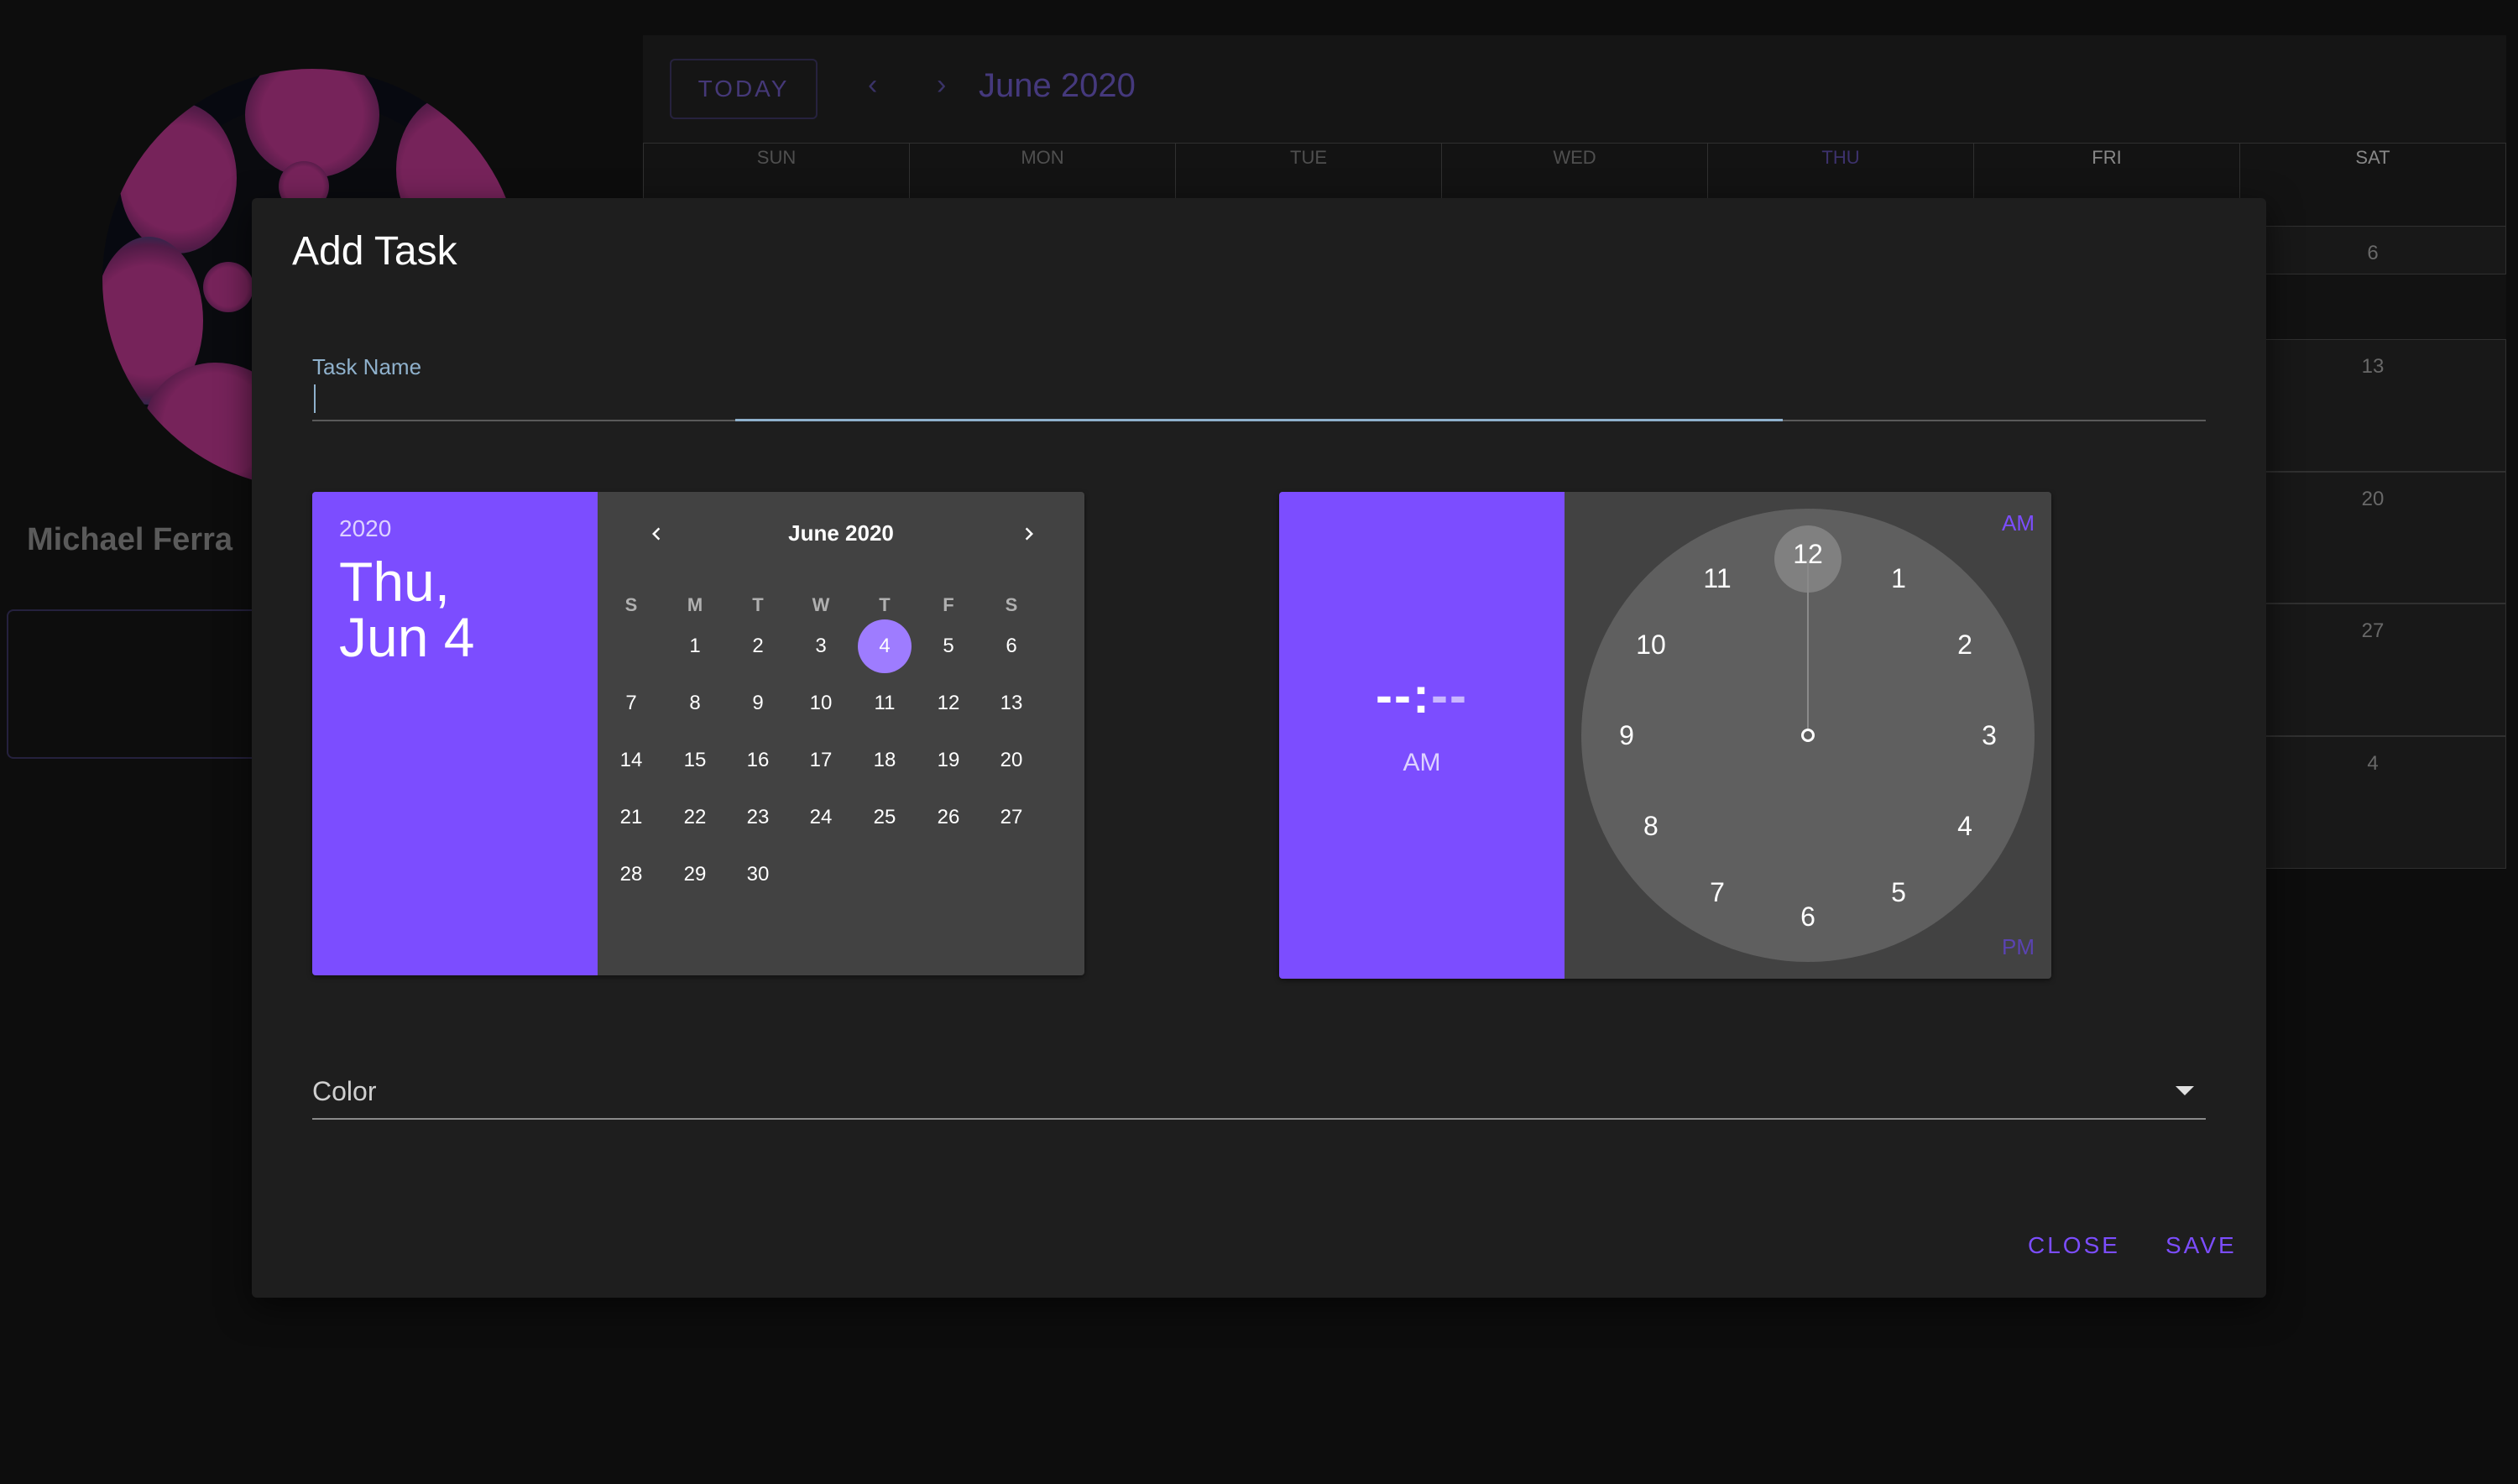  What do you see at coordinates (821, 703) in the screenshot?
I see `day-cell: 10` at bounding box center [821, 703].